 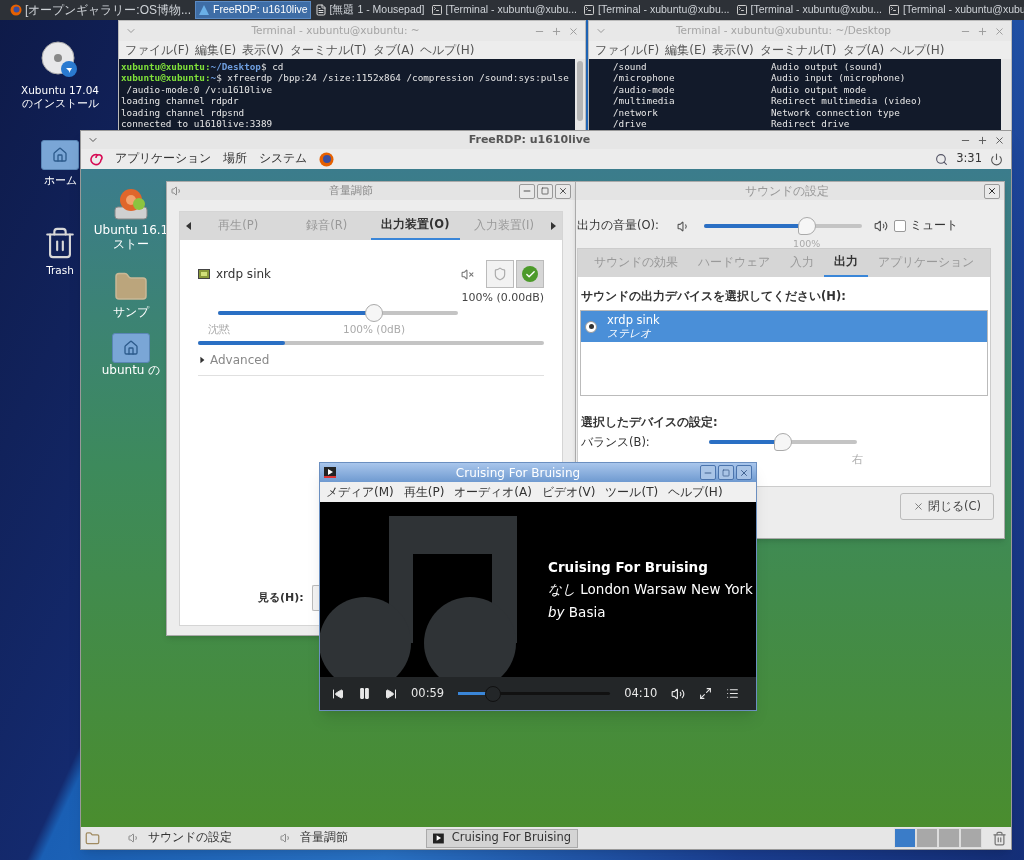 I want to click on show-desktop-button, so click(x=92, y=838).